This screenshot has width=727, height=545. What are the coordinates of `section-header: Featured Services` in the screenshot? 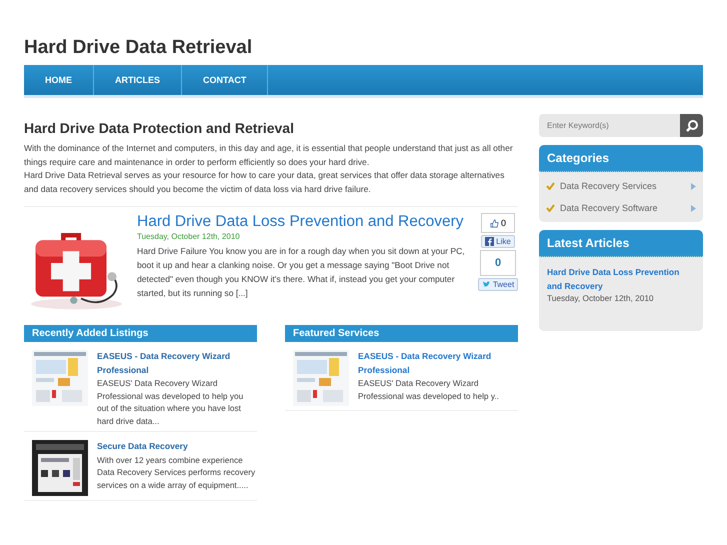 It's located at (401, 333).